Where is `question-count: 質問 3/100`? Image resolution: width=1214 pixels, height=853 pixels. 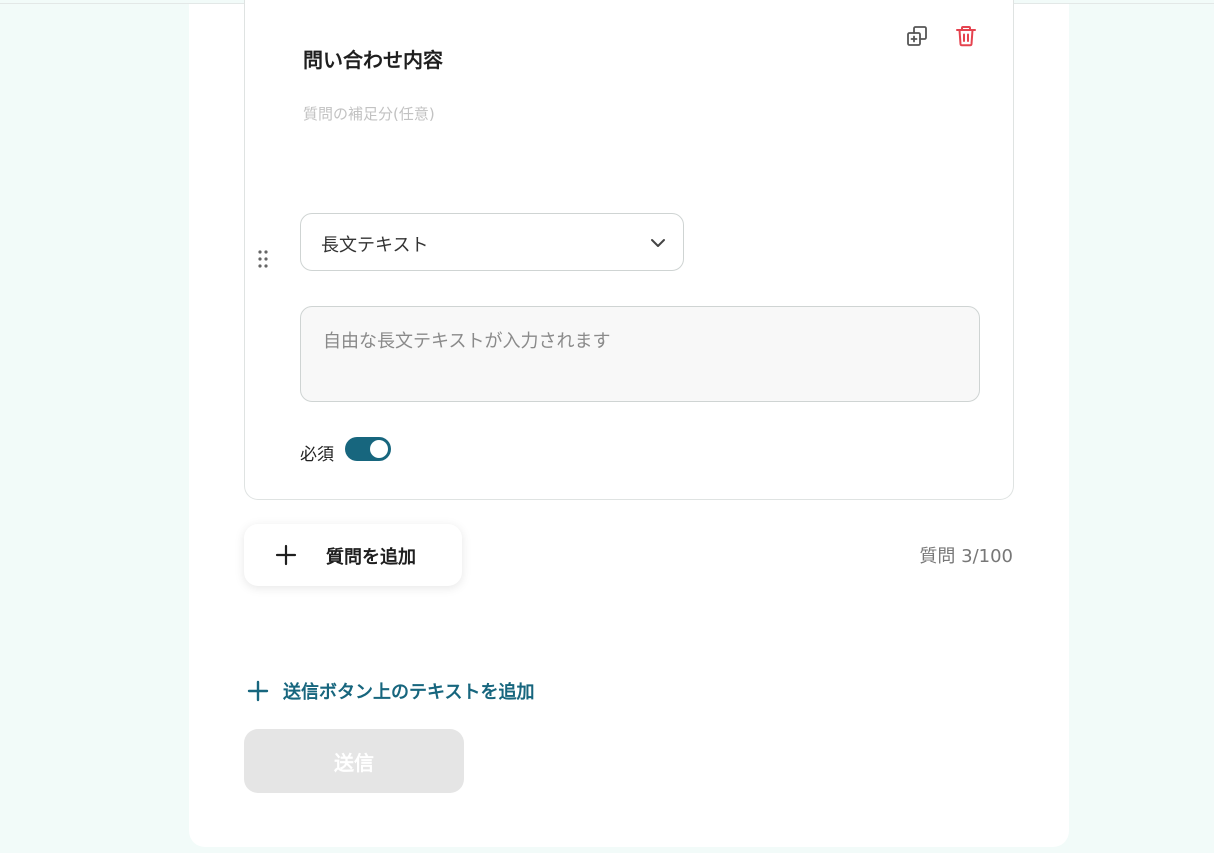
question-count: 質問 3/100 is located at coordinates (966, 556).